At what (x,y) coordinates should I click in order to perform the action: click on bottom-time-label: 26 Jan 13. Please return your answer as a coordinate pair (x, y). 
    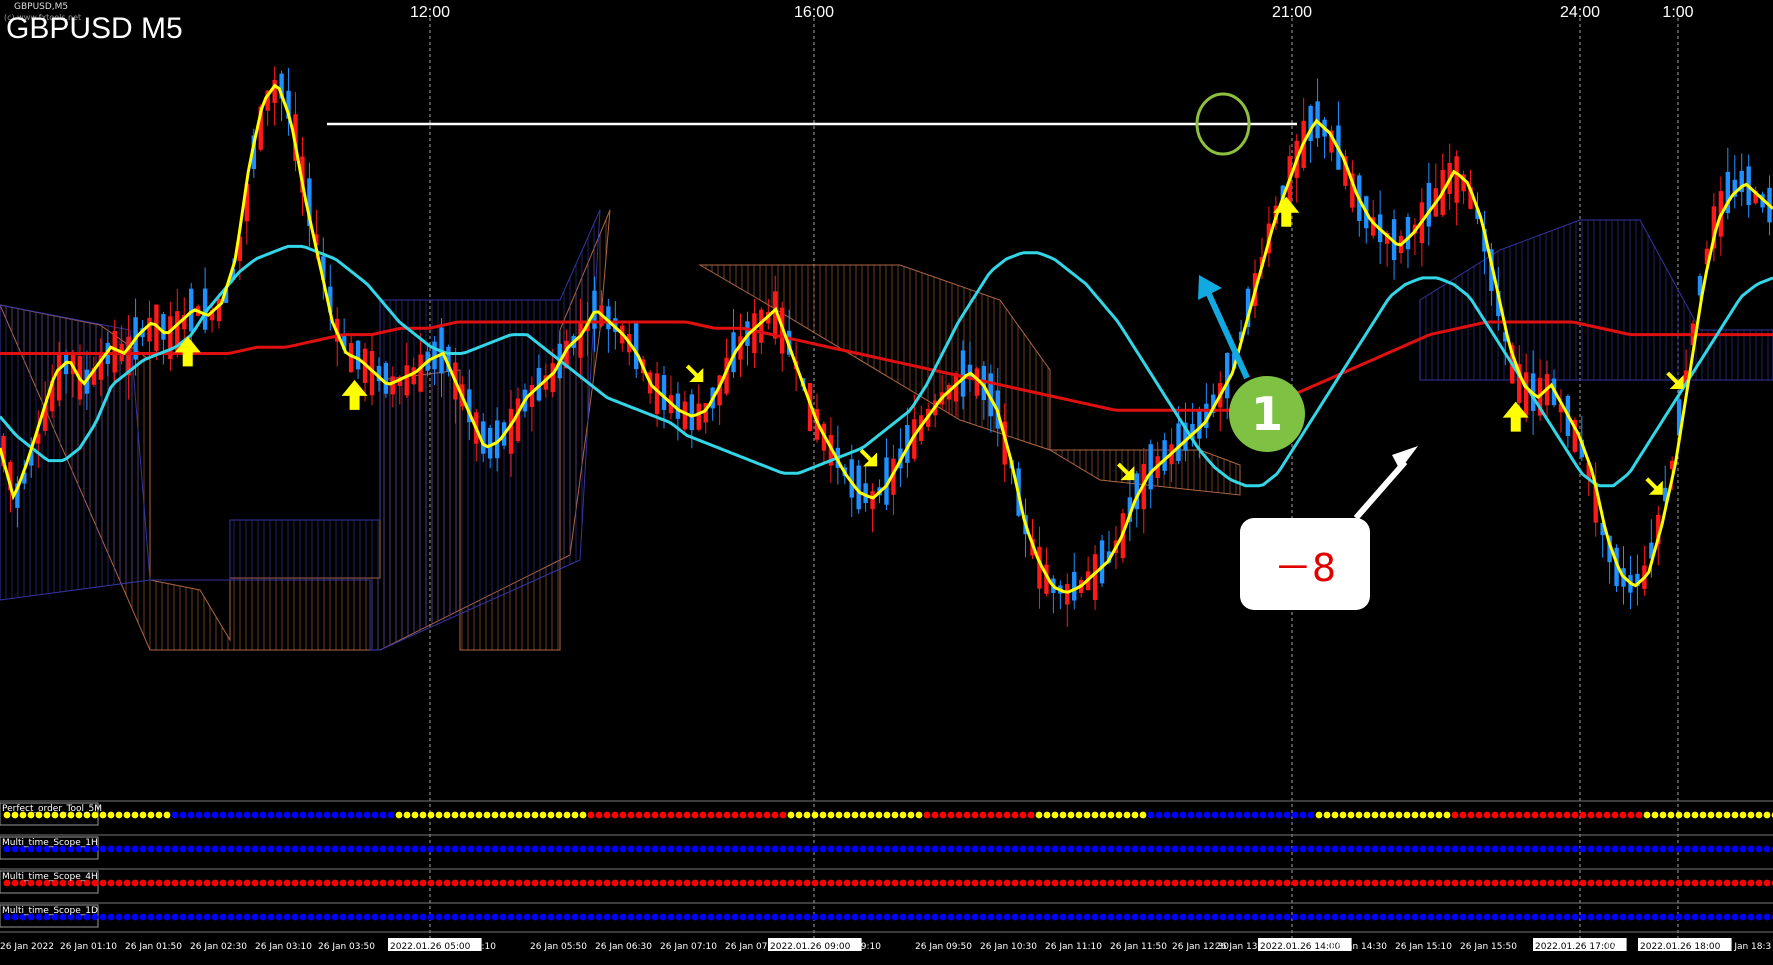
    Looking at the image, I should click on (1236, 947).